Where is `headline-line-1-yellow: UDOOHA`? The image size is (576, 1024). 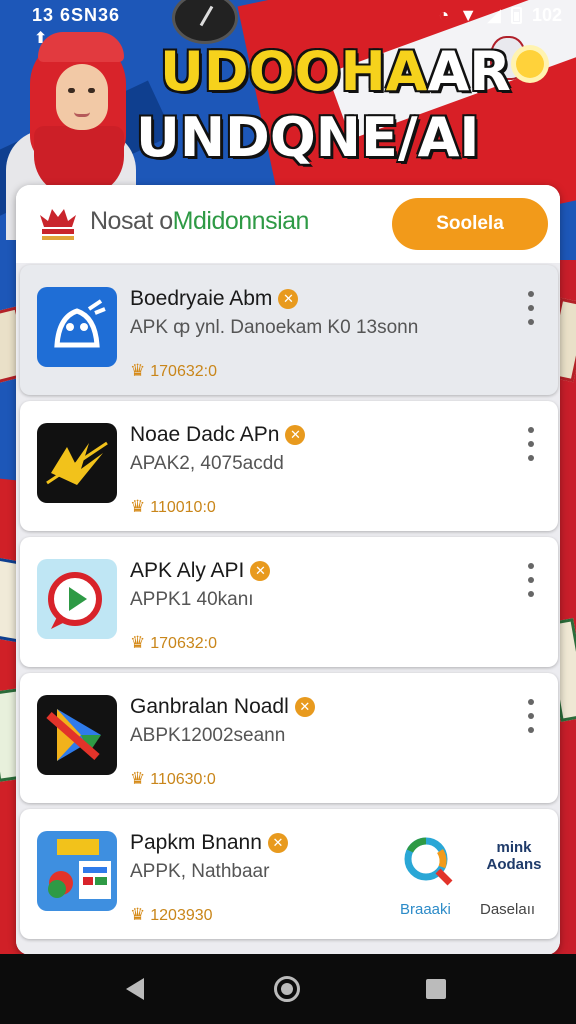 headline-line-1-yellow: UDOOHA is located at coordinates (294, 71).